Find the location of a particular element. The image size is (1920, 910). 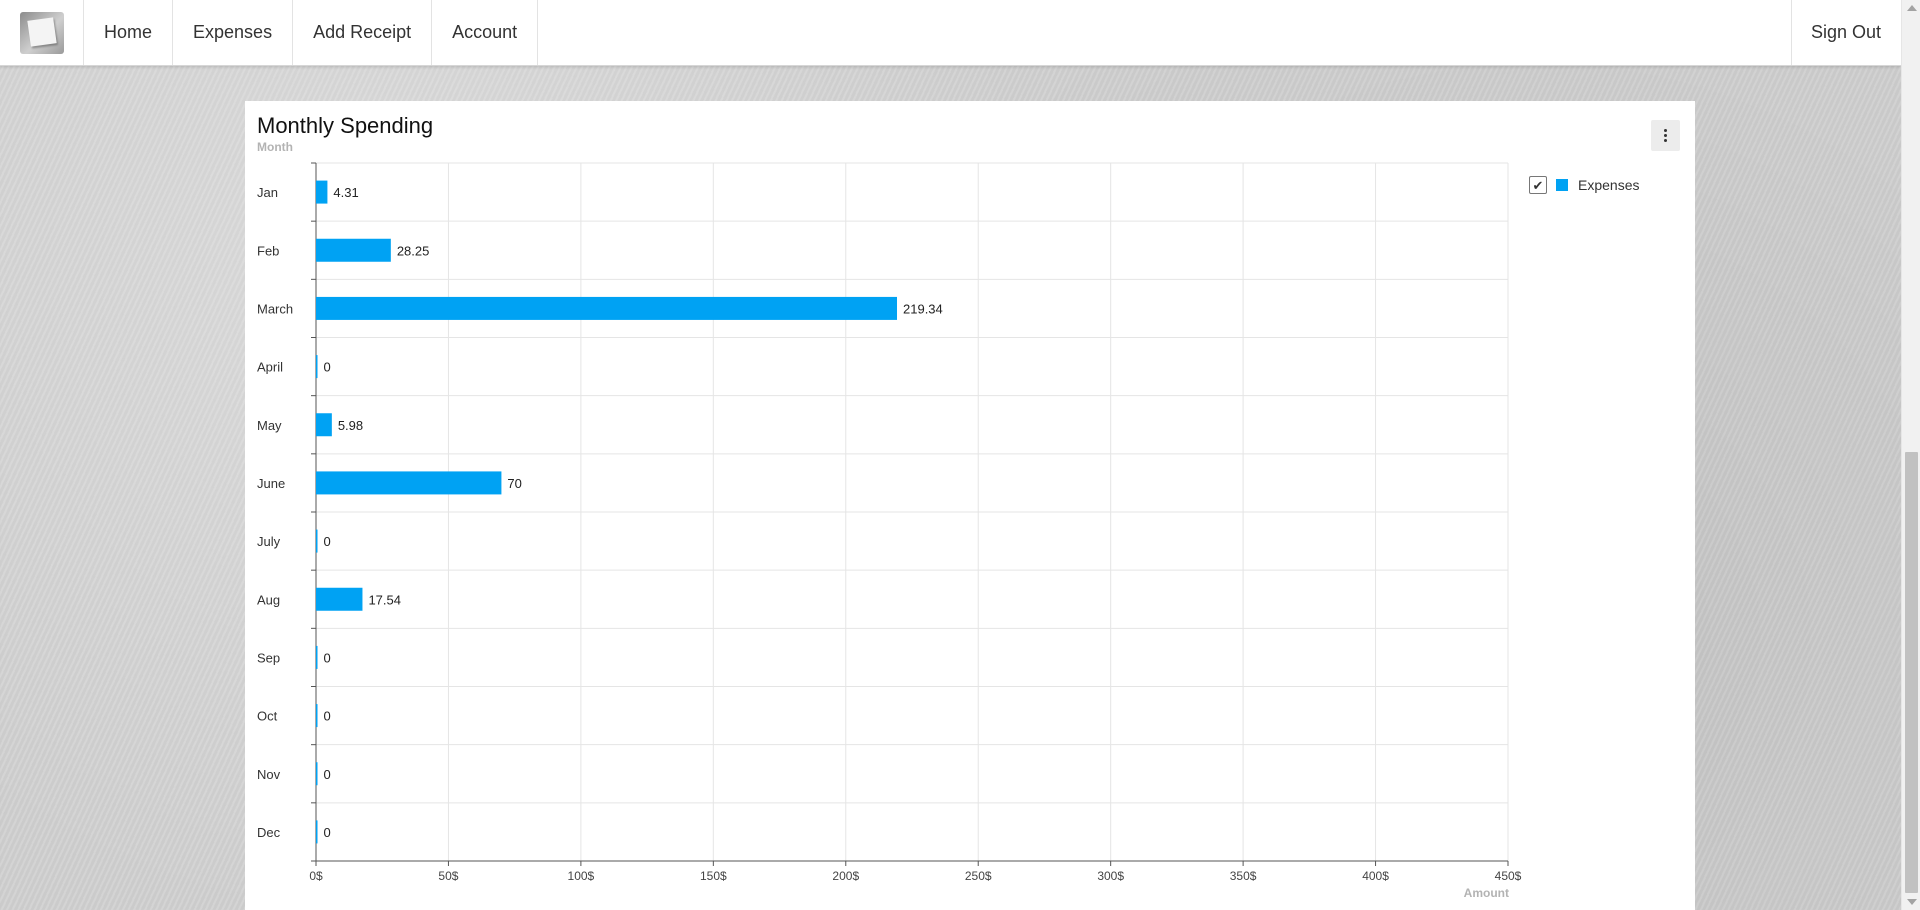

scroll-down-icon is located at coordinates (1912, 902).